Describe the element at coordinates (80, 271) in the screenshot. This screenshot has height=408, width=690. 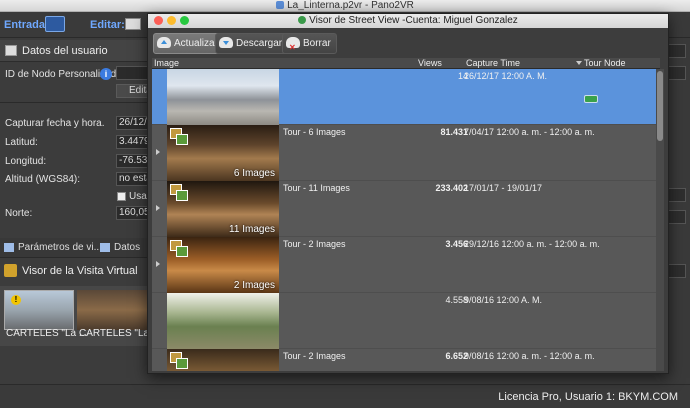
I see `tour-viewer-title: Visor de la Visita Virtual` at that location.